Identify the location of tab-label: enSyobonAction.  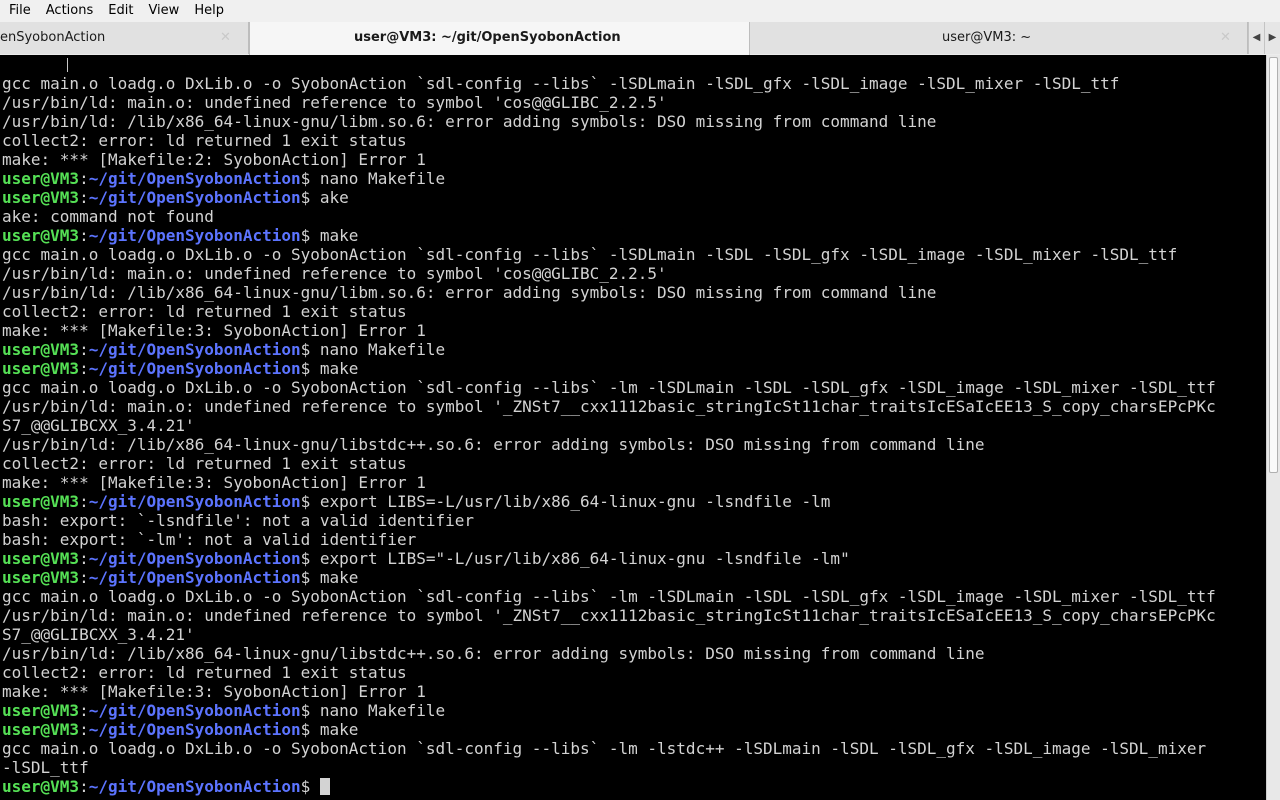
(53, 37).